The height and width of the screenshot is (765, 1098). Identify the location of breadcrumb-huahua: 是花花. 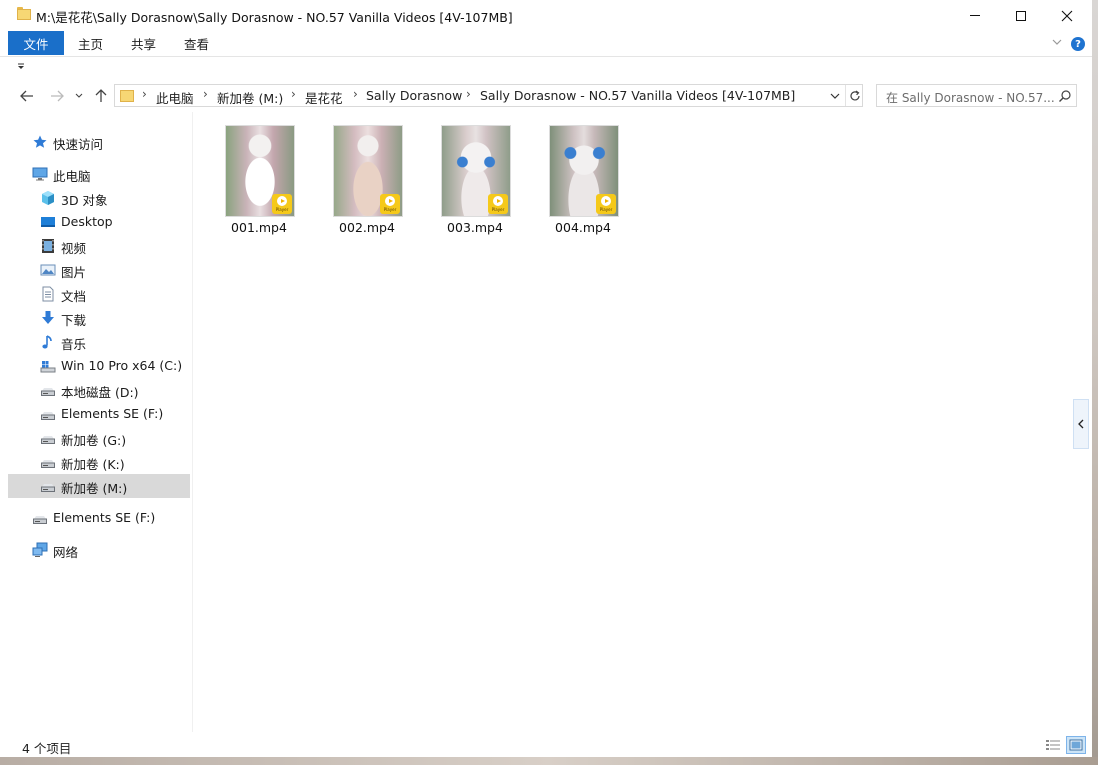
(324, 97).